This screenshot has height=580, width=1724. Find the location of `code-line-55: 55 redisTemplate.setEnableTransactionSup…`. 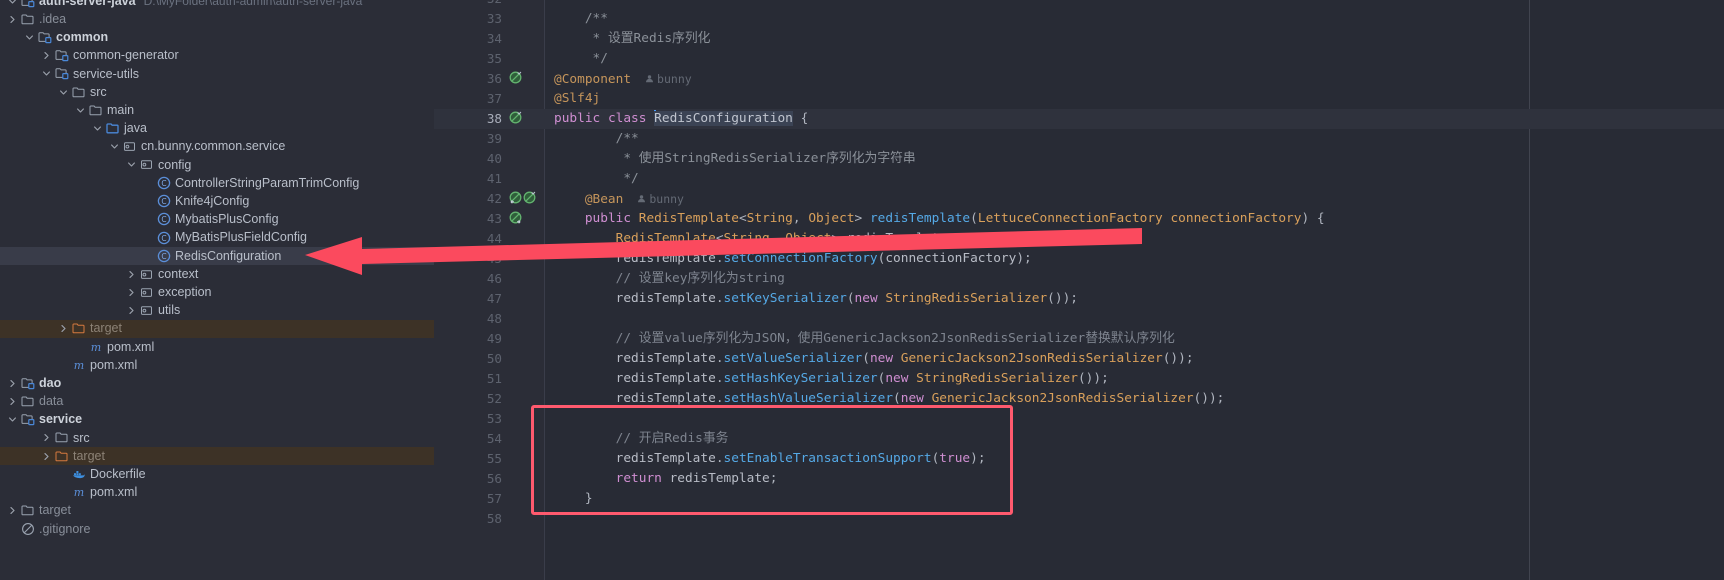

code-line-55: 55 redisTemplate.setEnableTransactionSup… is located at coordinates (1079, 459).